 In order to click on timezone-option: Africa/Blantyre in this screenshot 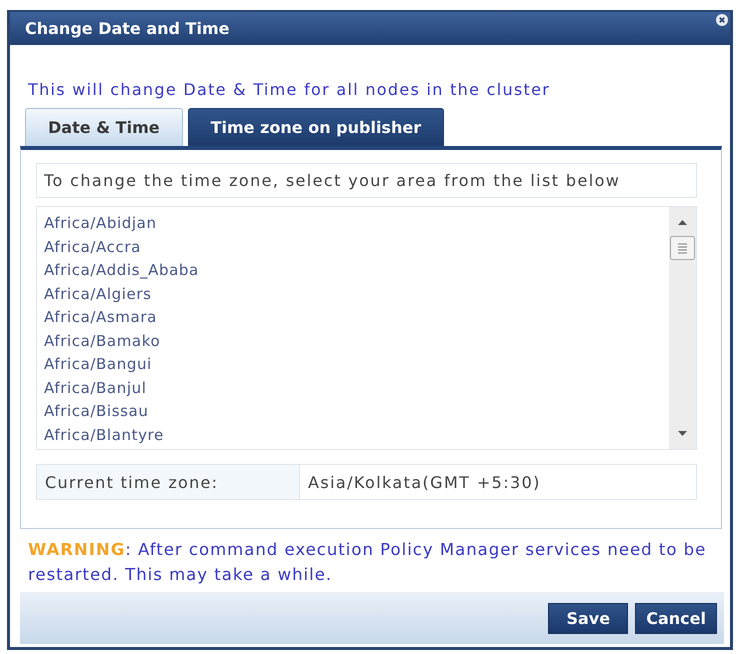, I will do `click(353, 435)`.